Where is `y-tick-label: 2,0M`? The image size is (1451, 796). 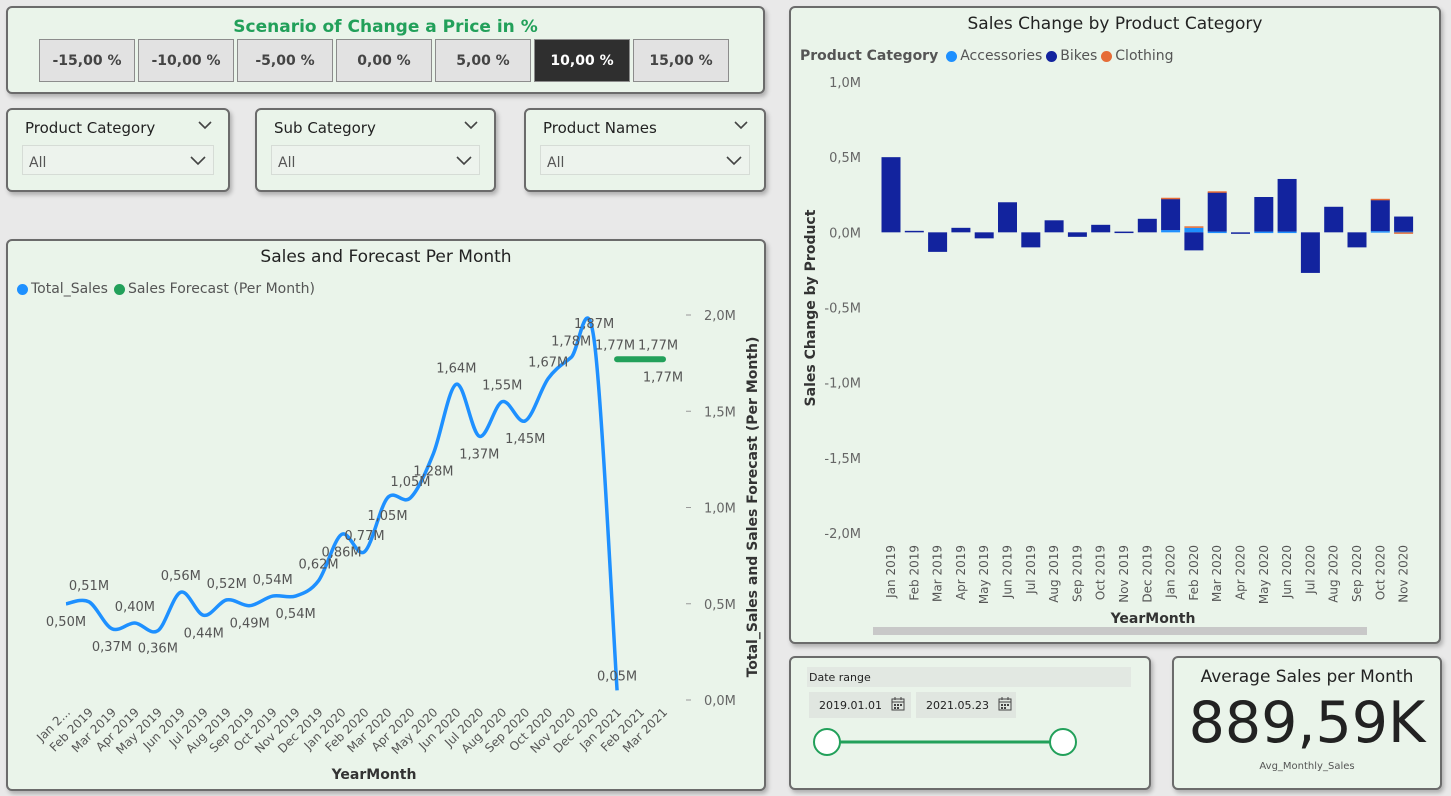 y-tick-label: 2,0M is located at coordinates (720, 316).